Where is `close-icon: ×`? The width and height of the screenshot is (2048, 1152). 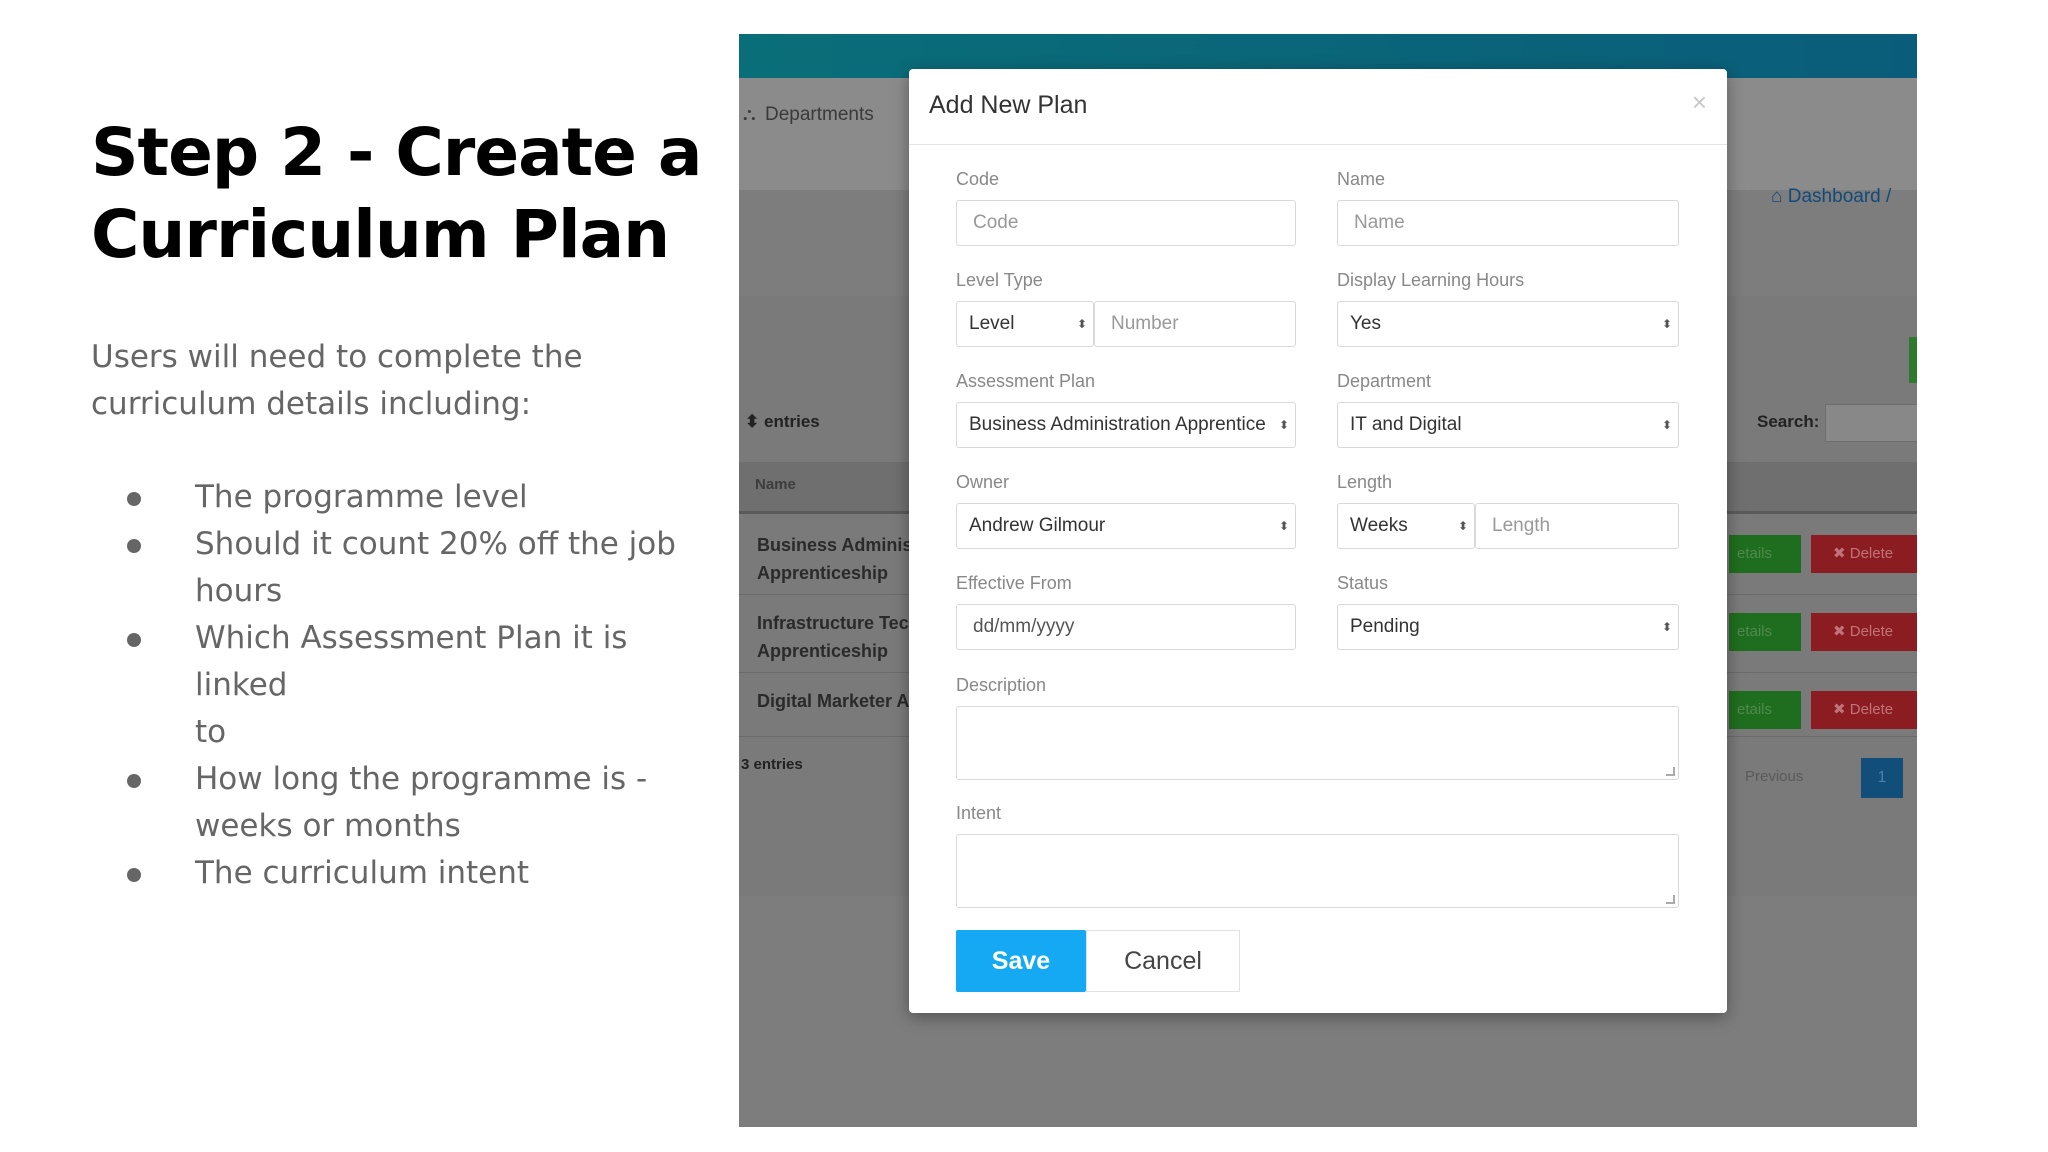 close-icon: × is located at coordinates (1699, 102).